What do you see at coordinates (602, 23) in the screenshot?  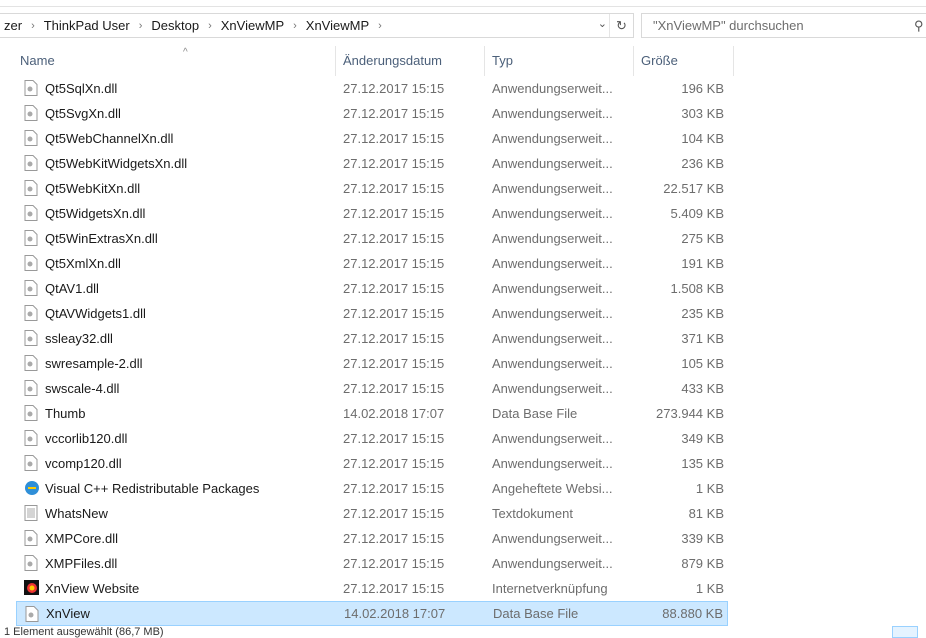 I see `chevron-down-icon: ⌄` at bounding box center [602, 23].